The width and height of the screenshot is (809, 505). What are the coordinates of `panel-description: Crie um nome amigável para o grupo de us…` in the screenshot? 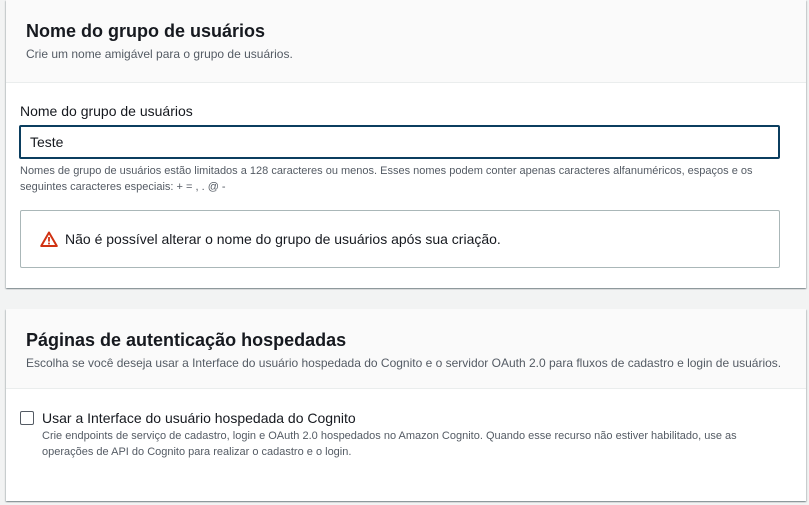 It's located at (159, 54).